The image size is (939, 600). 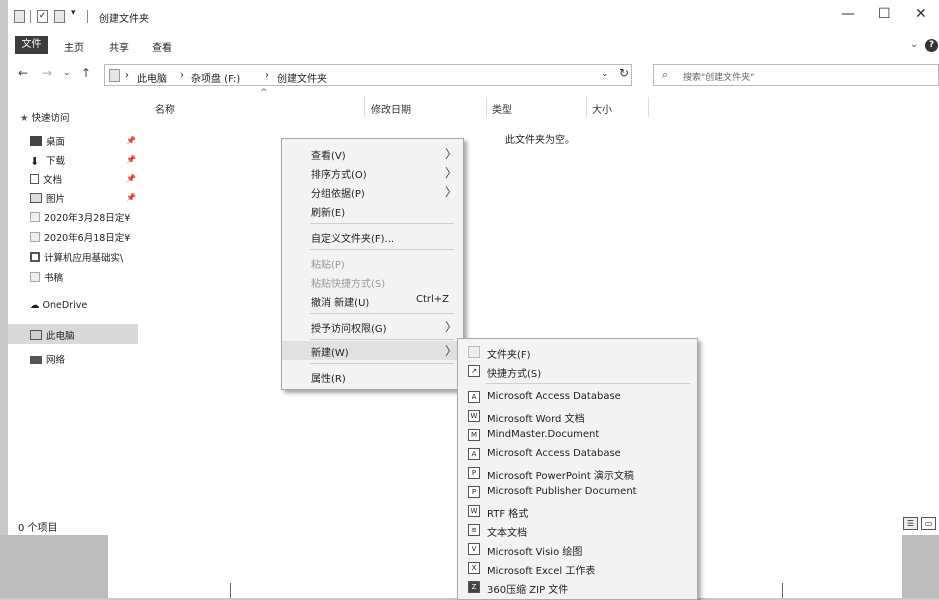 What do you see at coordinates (577, 416) in the screenshot?
I see `submenu-item-word-document: W Microsoft Word 文档` at bounding box center [577, 416].